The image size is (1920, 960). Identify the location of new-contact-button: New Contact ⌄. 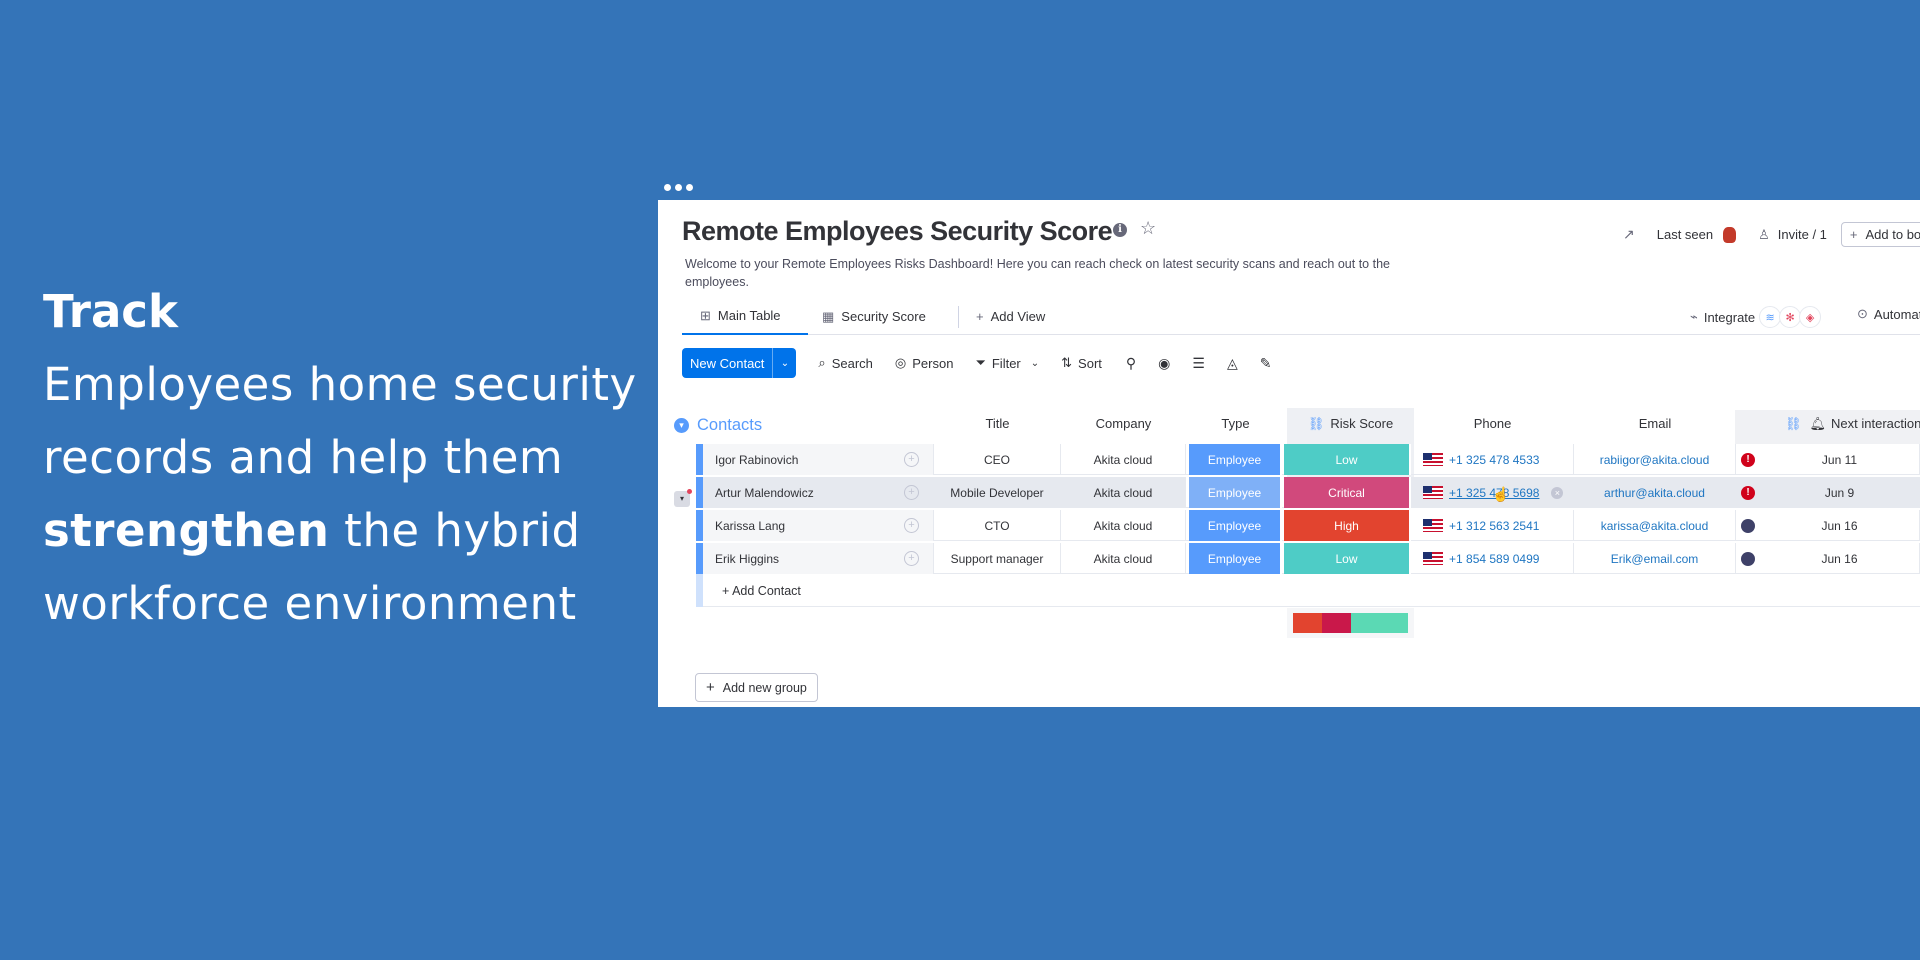
(739, 363).